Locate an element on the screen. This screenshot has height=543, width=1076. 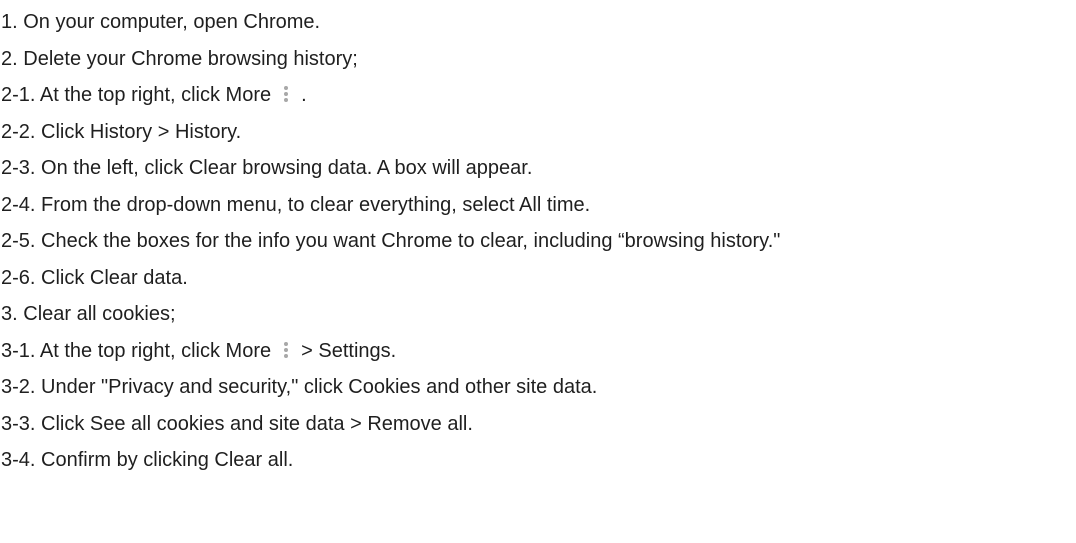
step-number: 2-4. is located at coordinates (18, 204).